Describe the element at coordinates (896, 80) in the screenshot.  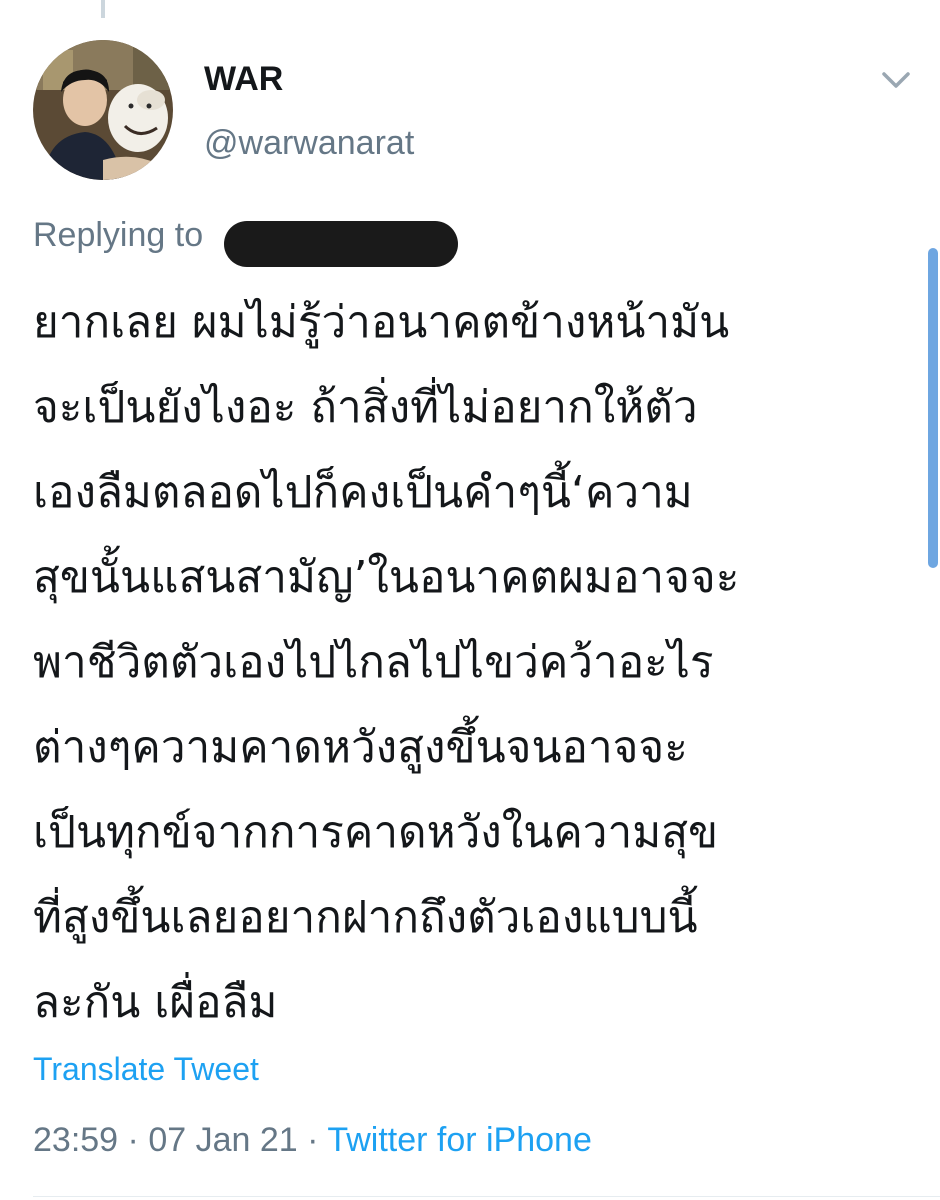
I see `chevron-down-icon` at that location.